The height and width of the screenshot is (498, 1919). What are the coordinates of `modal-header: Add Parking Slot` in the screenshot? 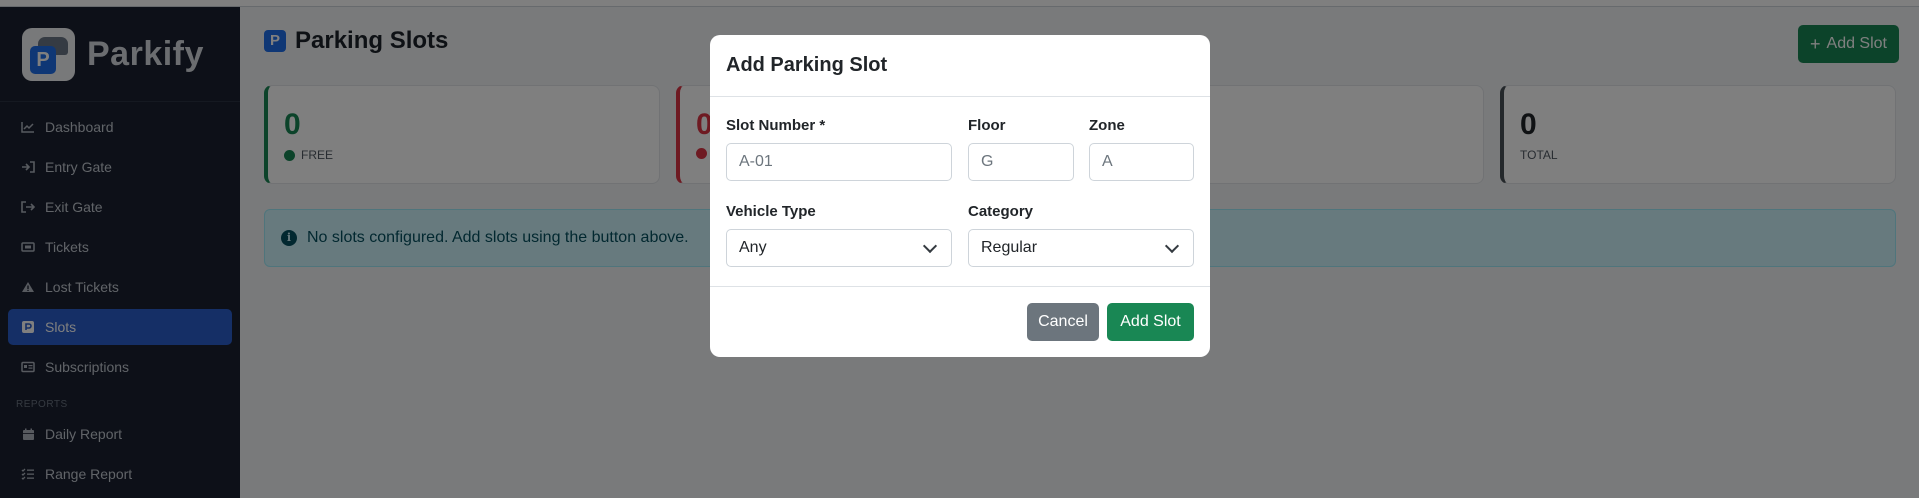 It's located at (960, 66).